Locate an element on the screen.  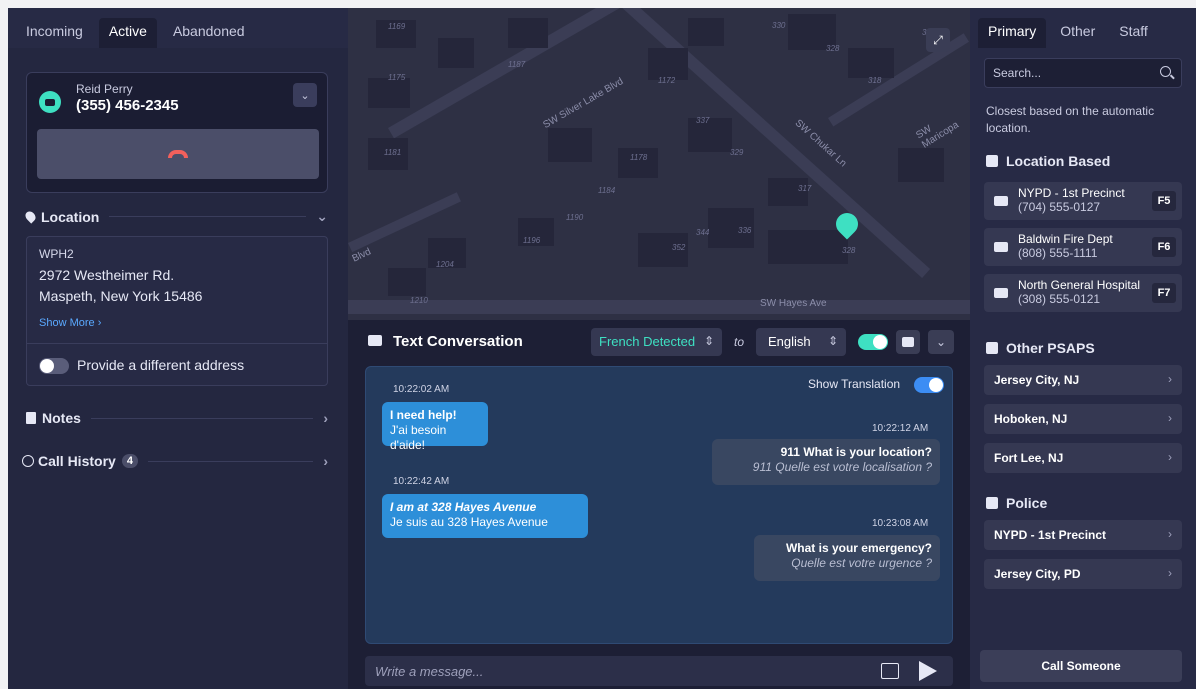
call-history-count-badge: 4 is located at coordinates (129, 461).